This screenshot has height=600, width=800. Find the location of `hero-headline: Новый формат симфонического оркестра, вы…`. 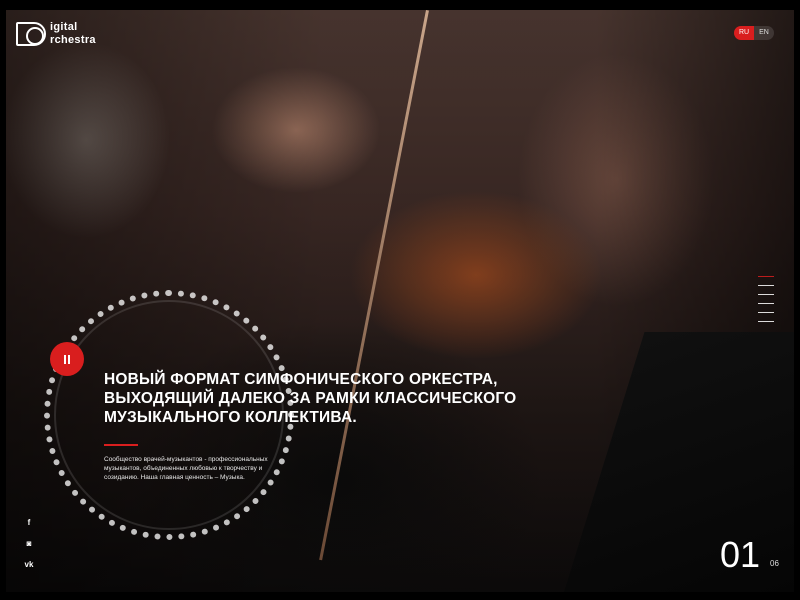

hero-headline: Новый формат симфонического оркестра, вы… is located at coordinates (310, 398).